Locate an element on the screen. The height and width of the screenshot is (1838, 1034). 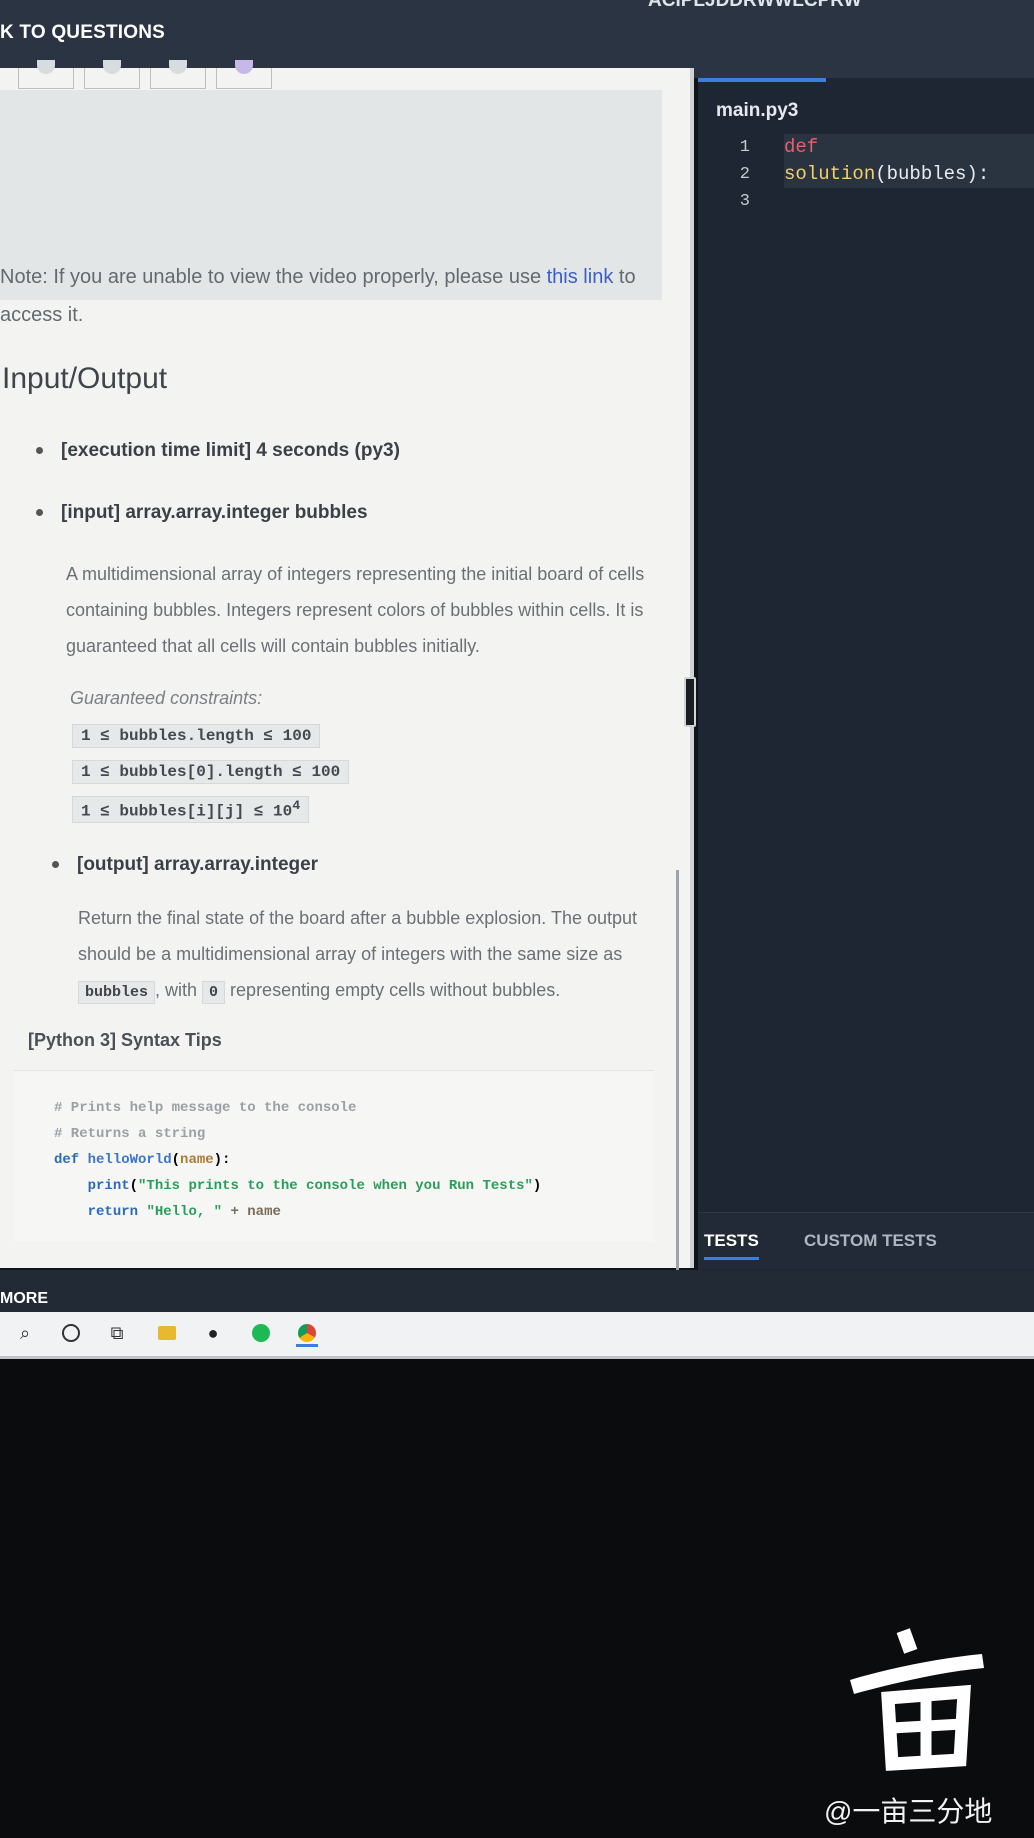
task-code: ACIPLJDDRWWLCPRW is located at coordinates (755, 5).